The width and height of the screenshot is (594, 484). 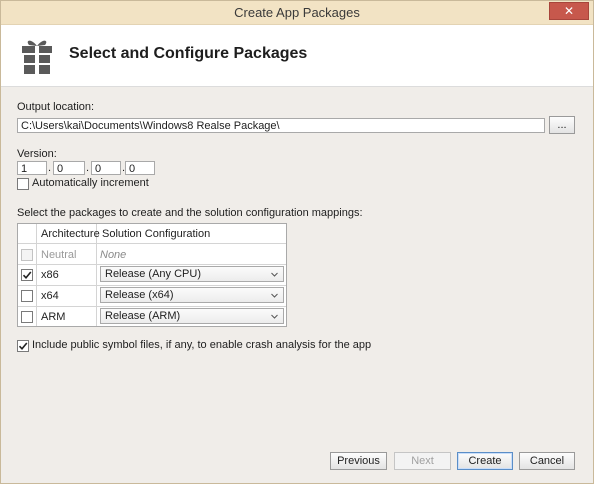 What do you see at coordinates (69, 168) in the screenshot?
I see `version-minor-input: 0` at bounding box center [69, 168].